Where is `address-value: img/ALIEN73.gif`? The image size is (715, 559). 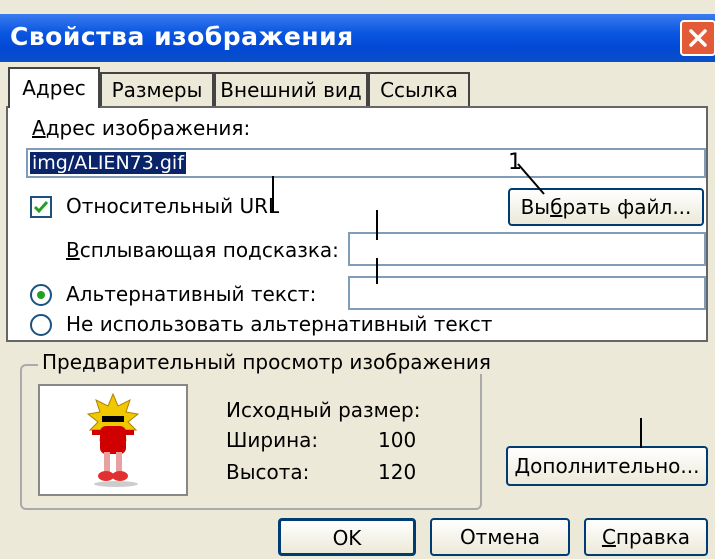
address-value: img/ALIEN73.gif is located at coordinates (108, 163).